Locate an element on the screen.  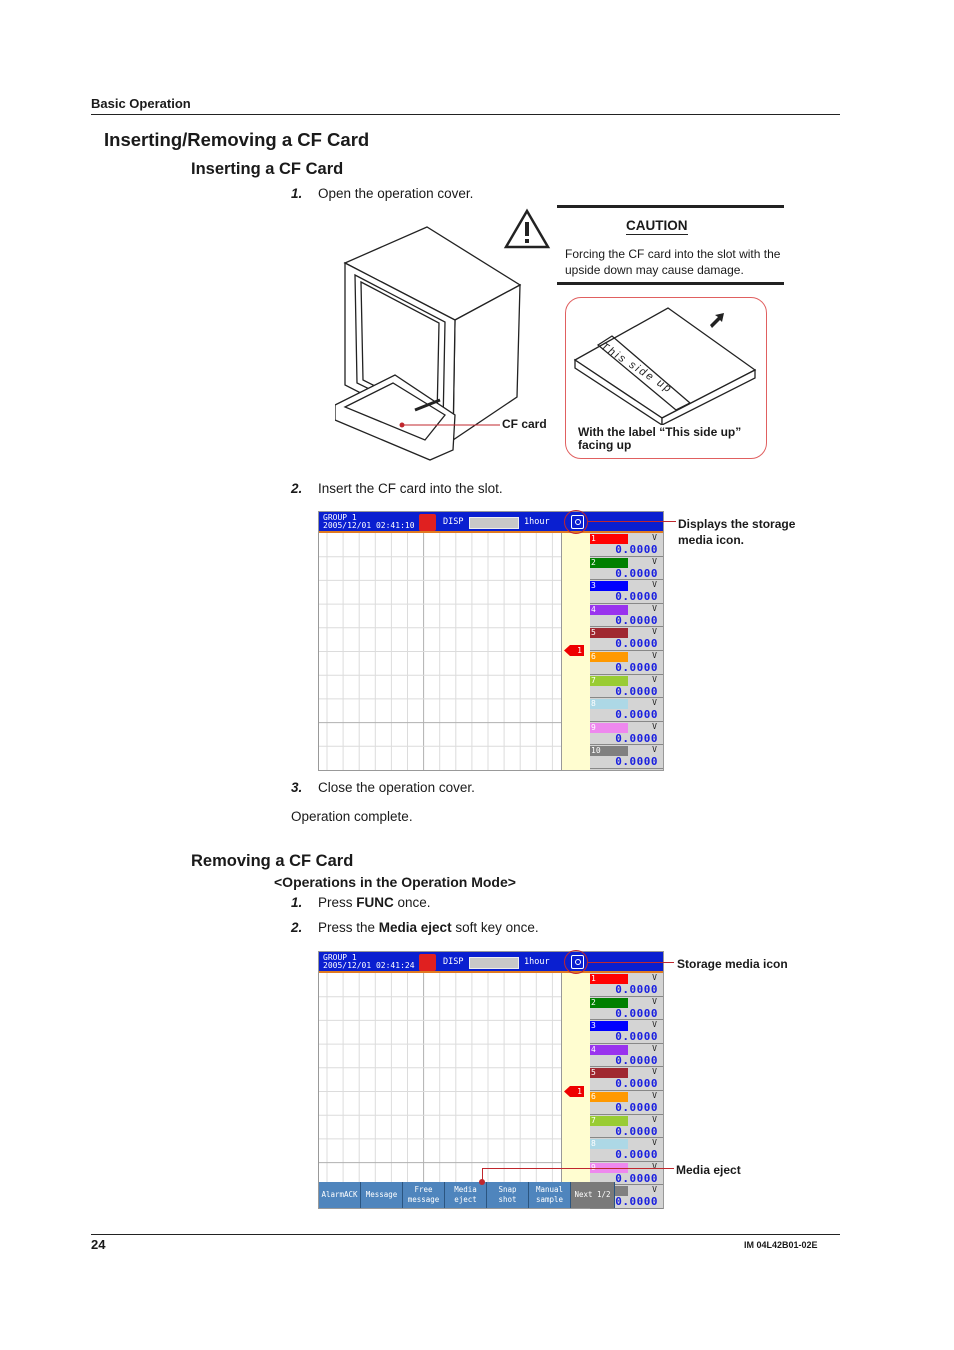
softkey-alarmack: AlarmACK is located at coordinates (340, 1195).